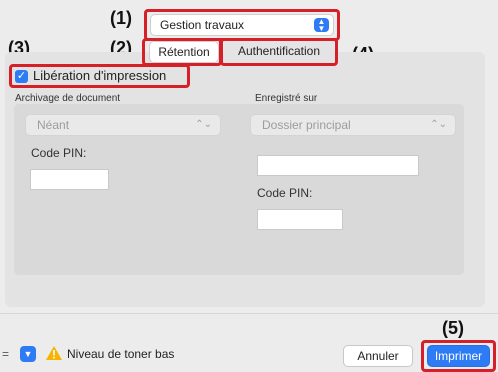  What do you see at coordinates (285, 193) in the screenshot?
I see `stored-pin-label: Code PIN:` at bounding box center [285, 193].